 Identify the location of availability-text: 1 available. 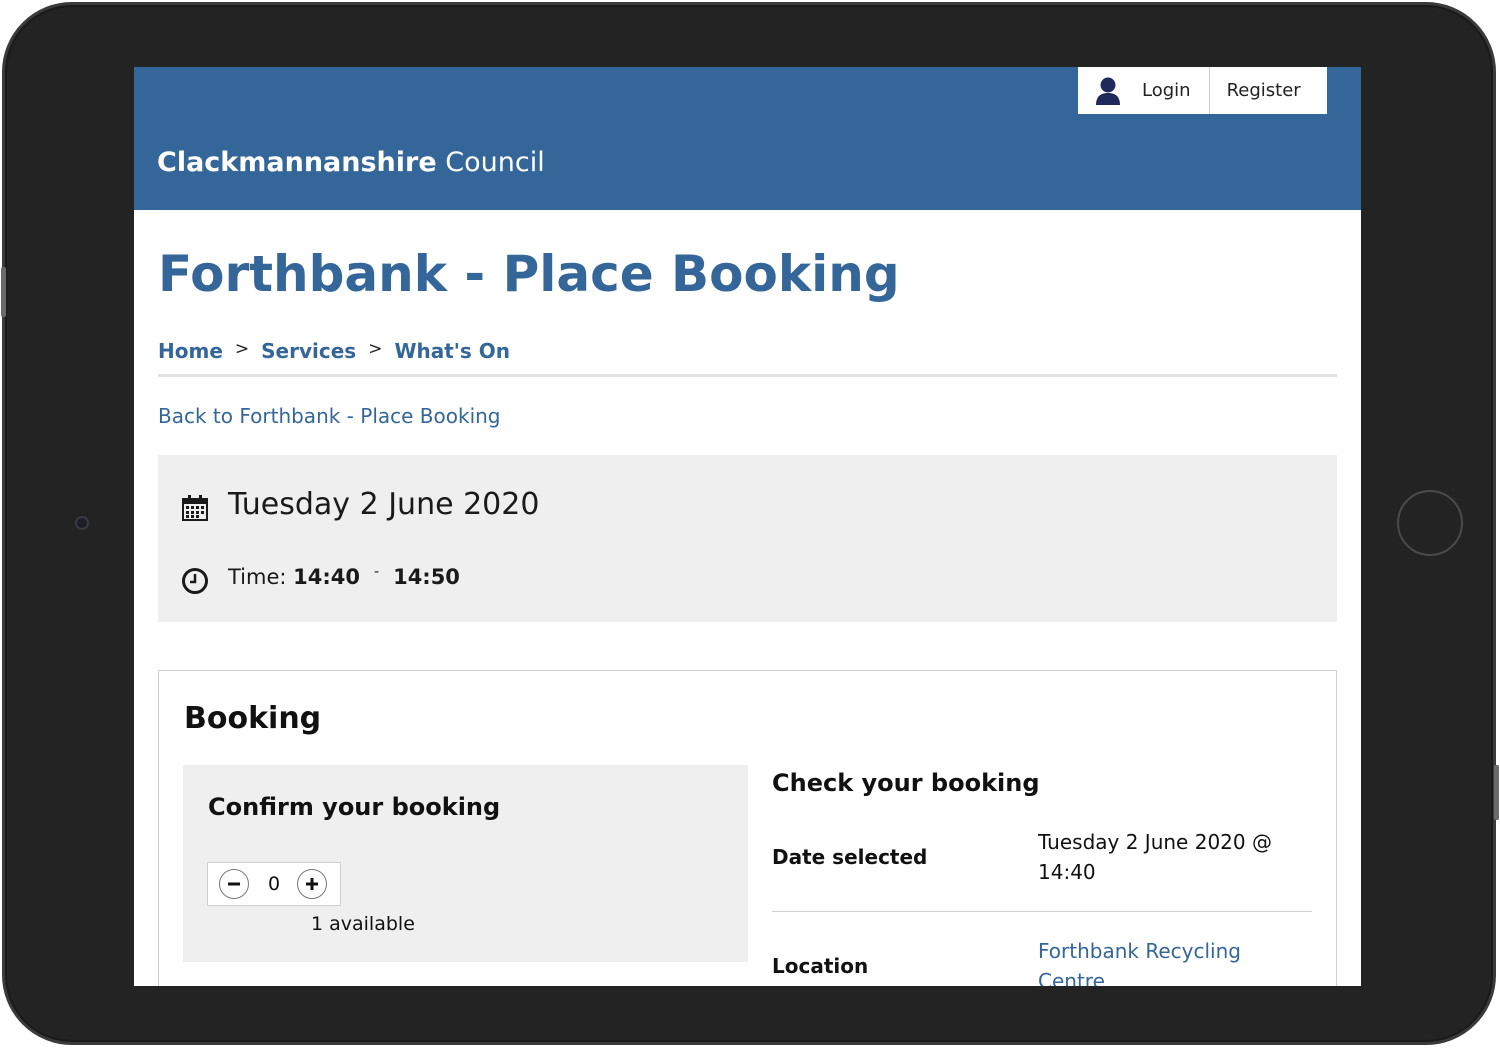
(363, 924).